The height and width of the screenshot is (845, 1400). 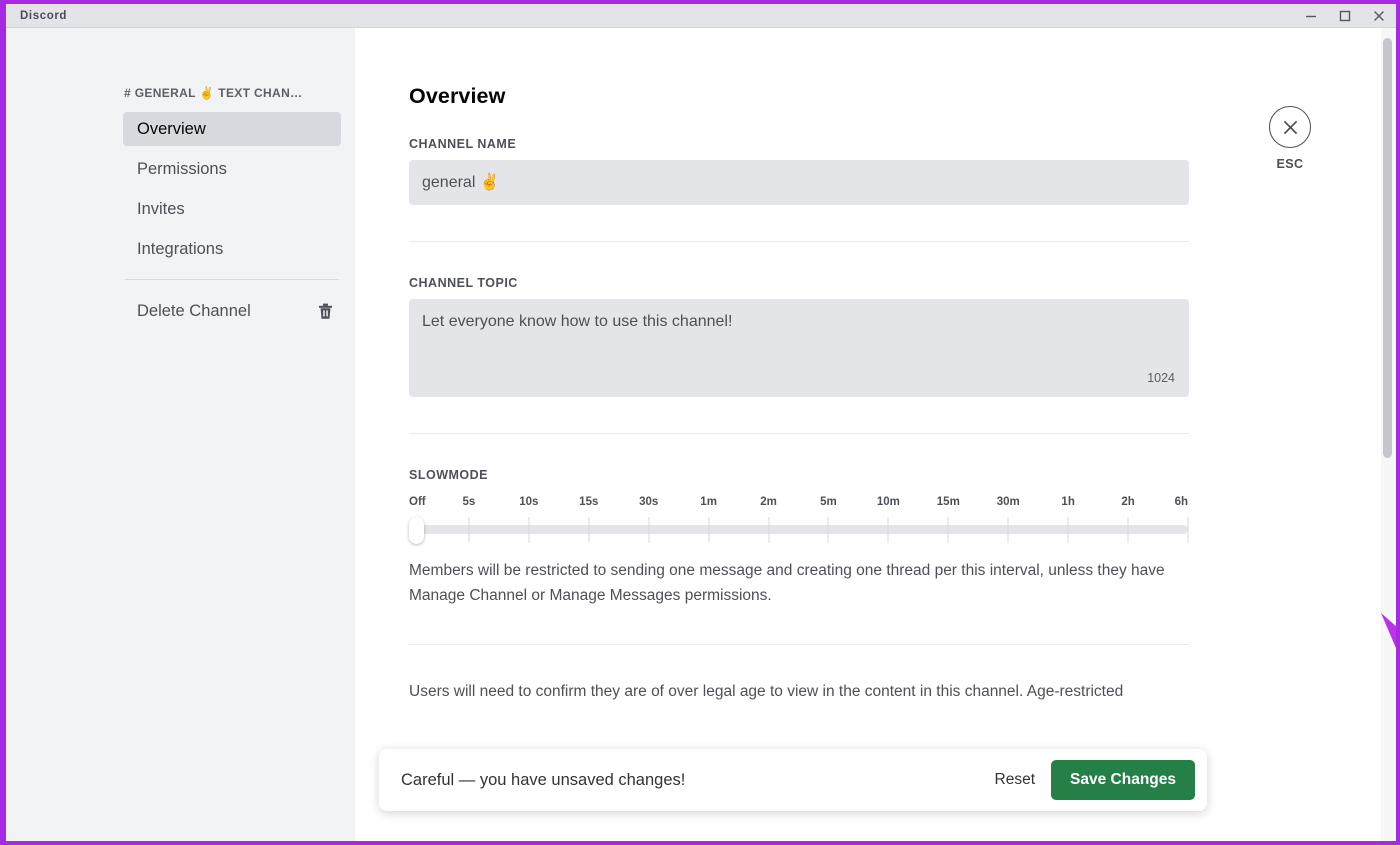 I want to click on slowmode-tick-label: Off, so click(x=417, y=502).